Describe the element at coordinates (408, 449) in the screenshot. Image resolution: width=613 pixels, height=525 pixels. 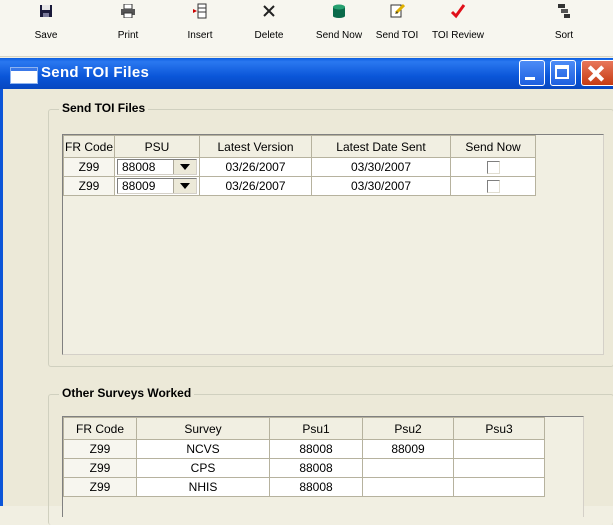
I see `psu2-cell: 88009` at that location.